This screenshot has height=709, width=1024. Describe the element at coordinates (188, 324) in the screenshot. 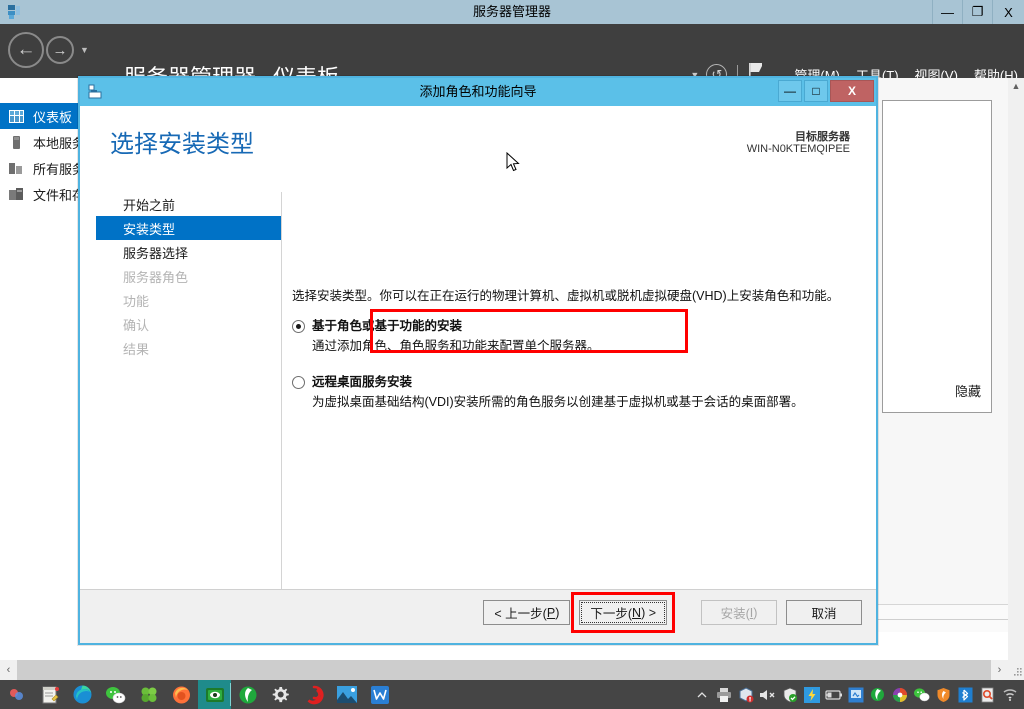

I see `wizard-step-confirmation: 确认` at that location.